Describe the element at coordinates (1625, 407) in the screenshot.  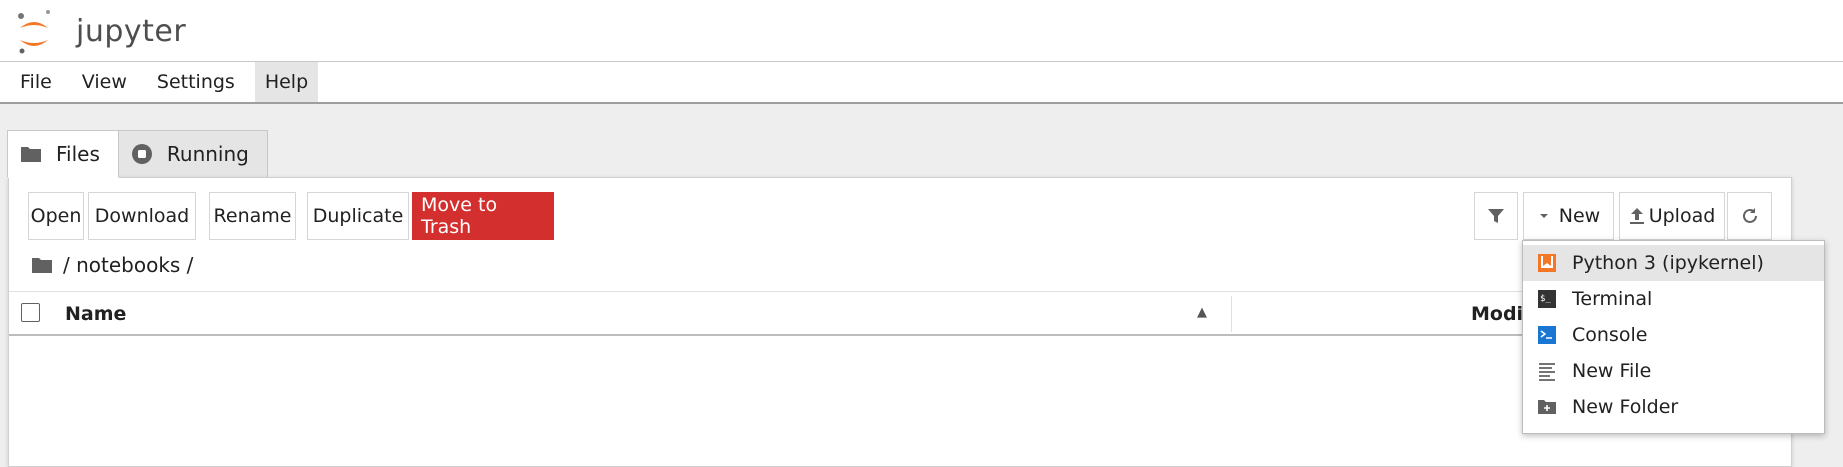
I see `menu-item-label: New Folder` at that location.